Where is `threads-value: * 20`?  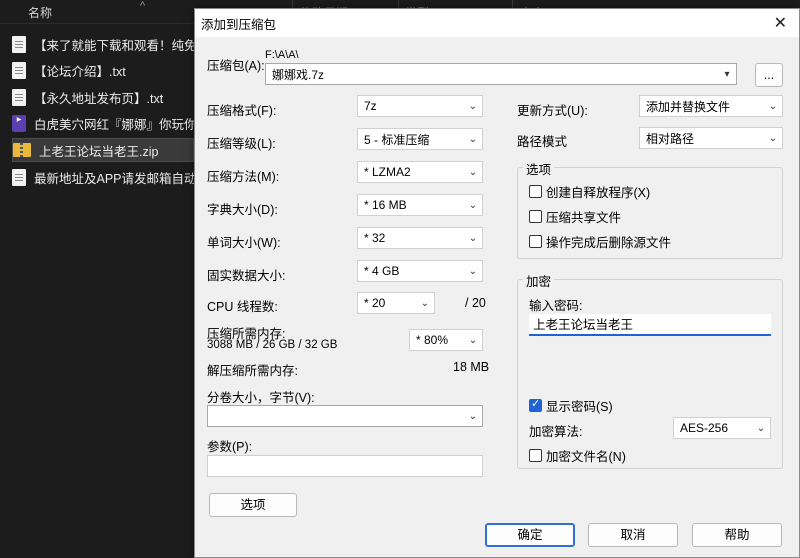 threads-value: * 20 is located at coordinates (375, 303).